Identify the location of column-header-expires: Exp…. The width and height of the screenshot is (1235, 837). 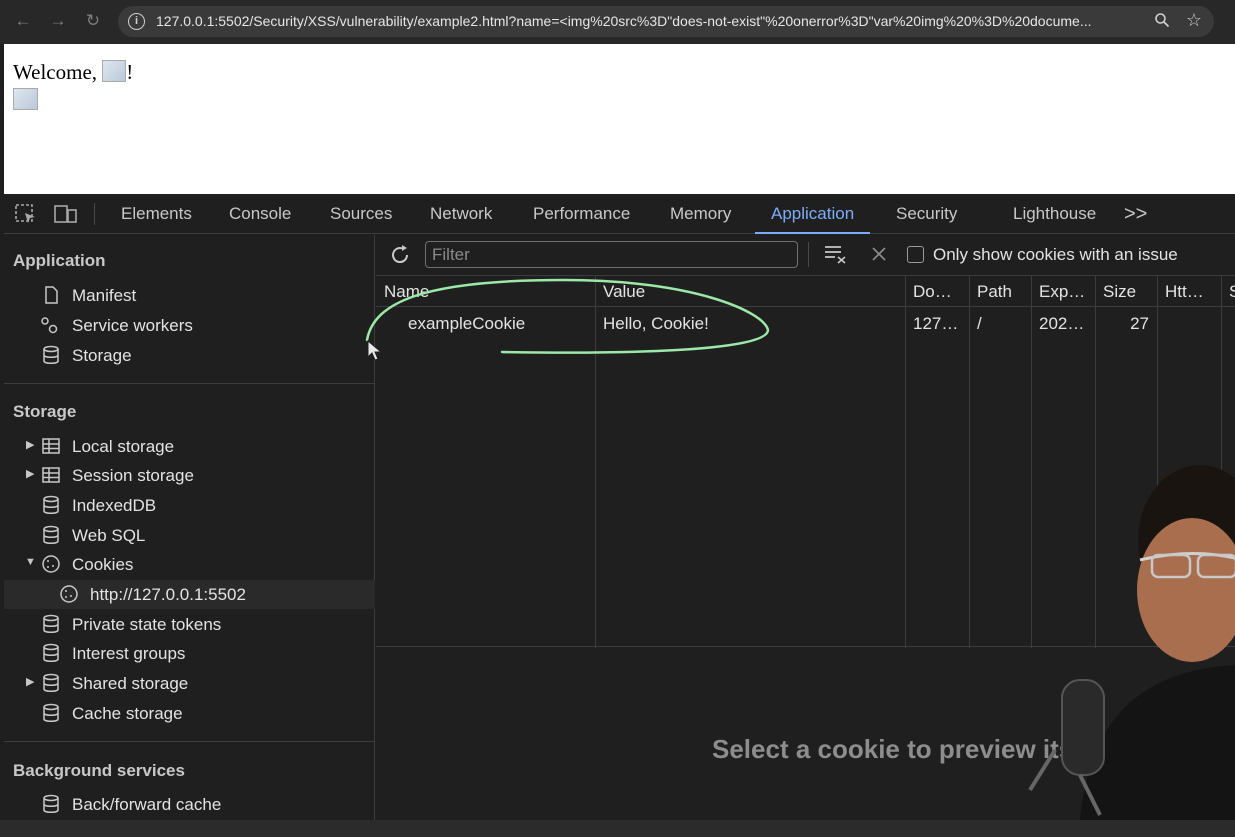
(1063, 291).